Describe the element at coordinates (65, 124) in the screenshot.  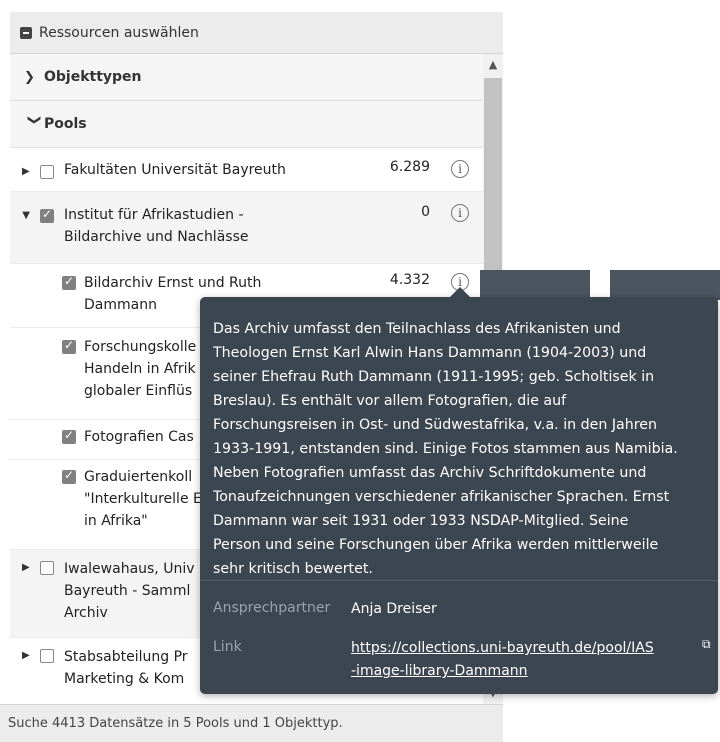
I see `section-label: Pools` at that location.